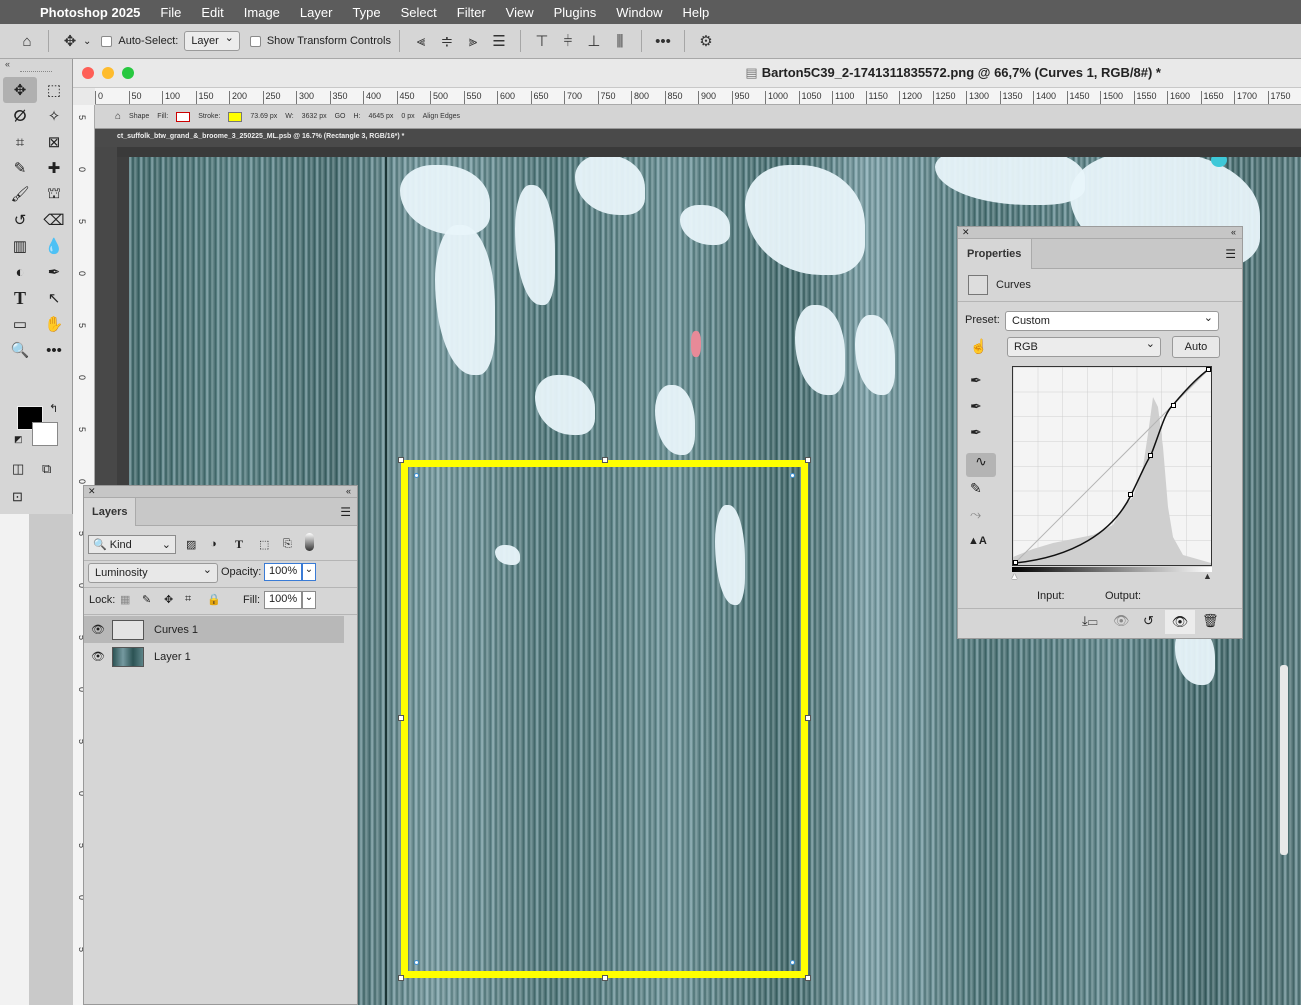 This screenshot has height=1005, width=1301. I want to click on transform-handle-bottom-right, so click(808, 978).